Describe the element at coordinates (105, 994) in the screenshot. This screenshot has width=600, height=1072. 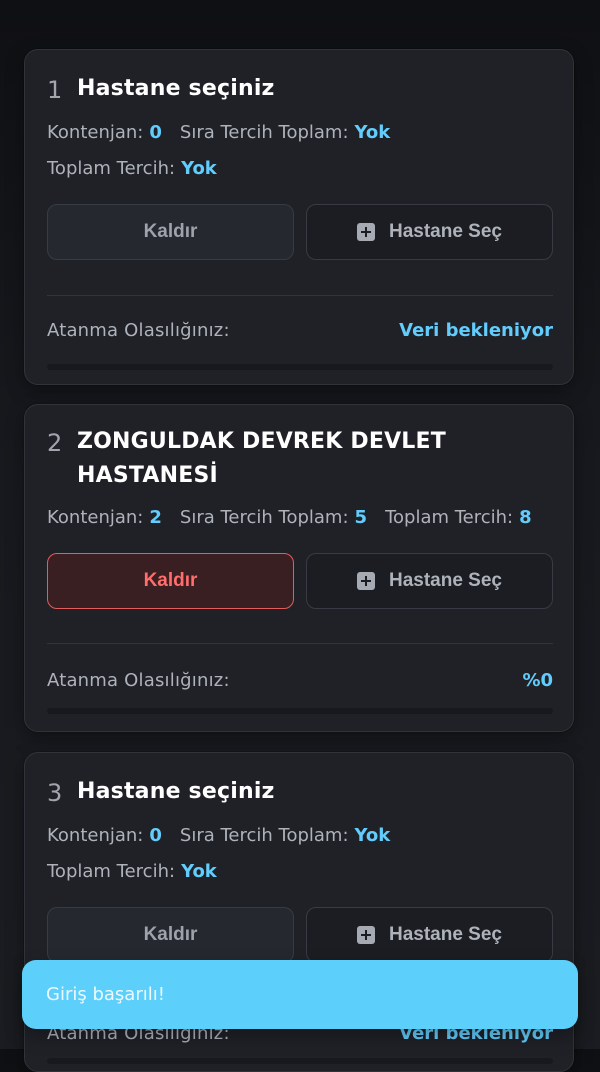
I see `toast-message: Giriş başarılı!` at that location.